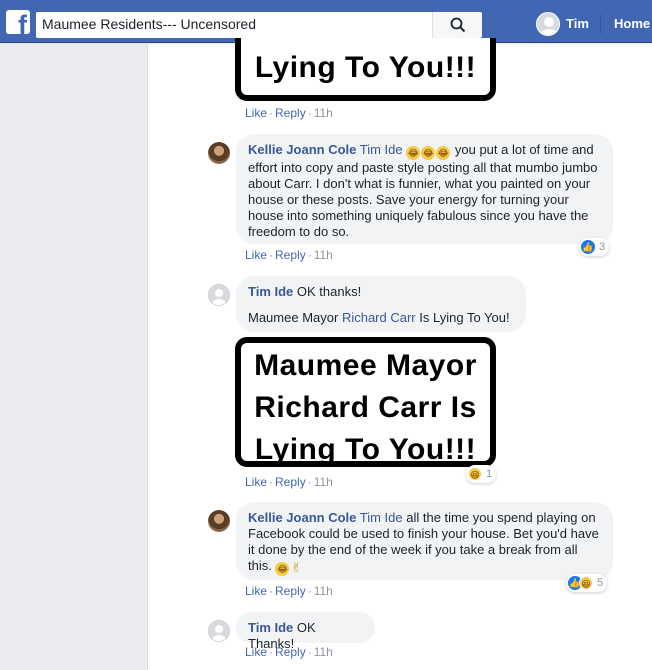  What do you see at coordinates (305, 631) in the screenshot?
I see `comment-bubble: Tim Ide OK Thanks!` at bounding box center [305, 631].